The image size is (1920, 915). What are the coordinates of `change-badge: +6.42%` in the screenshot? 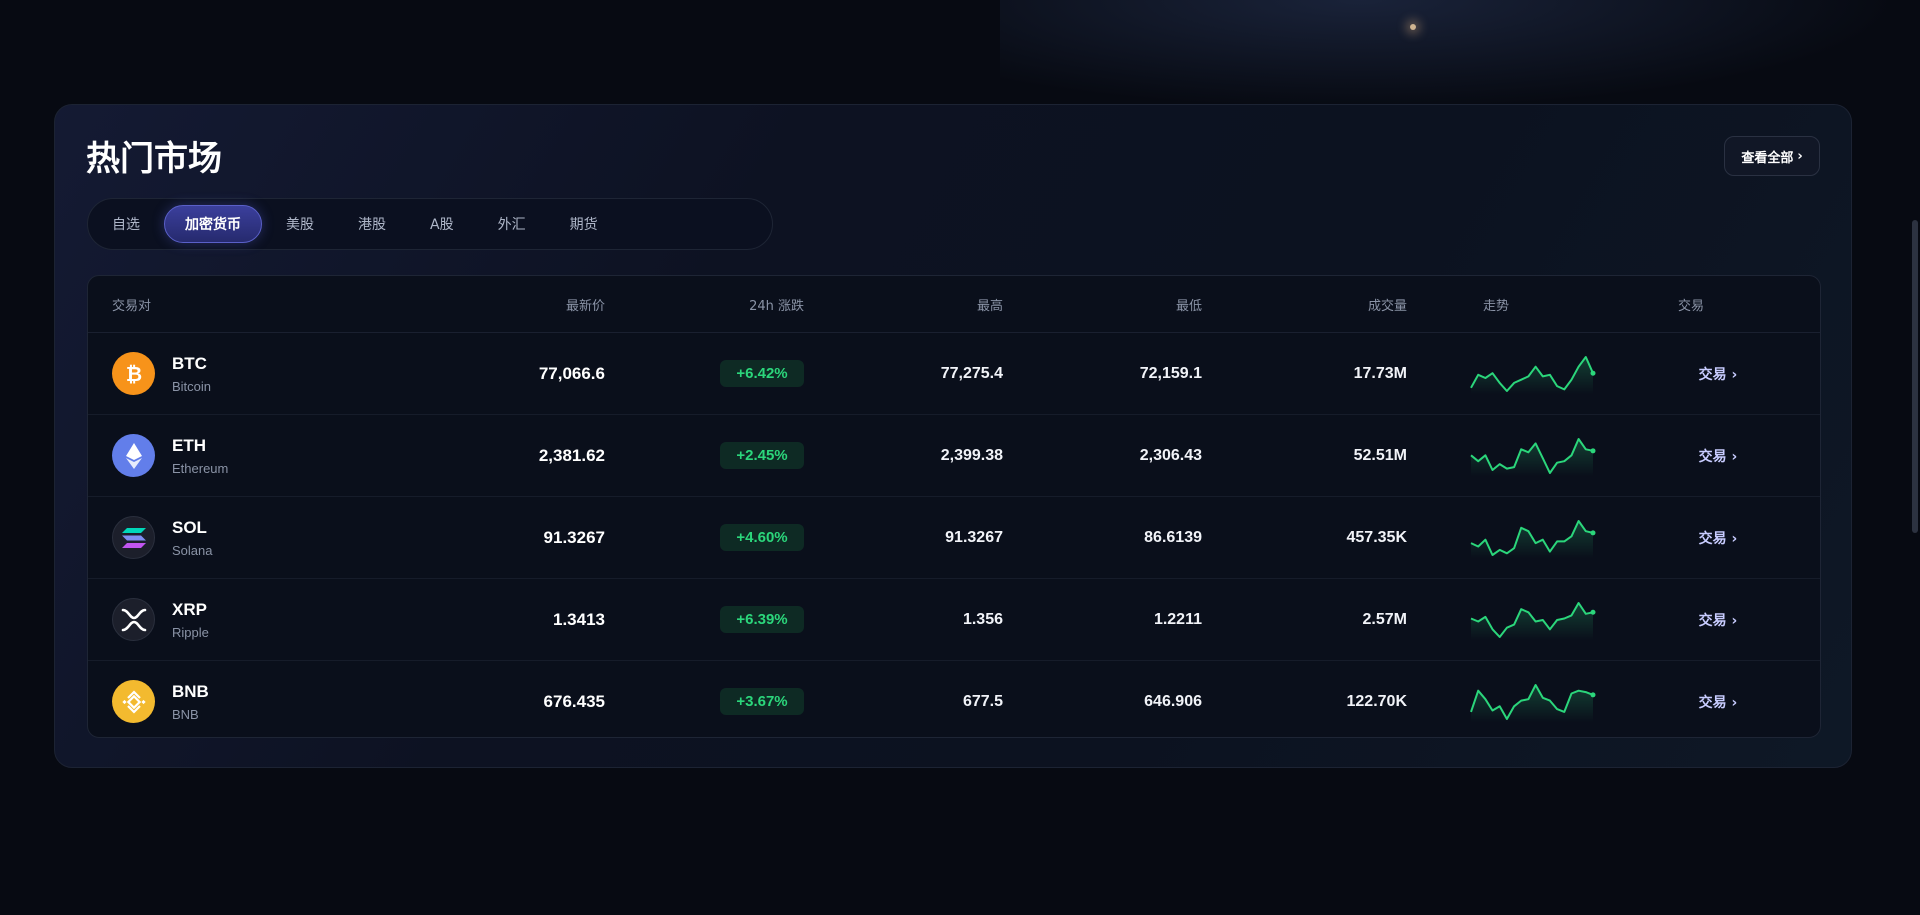 It's located at (762, 373).